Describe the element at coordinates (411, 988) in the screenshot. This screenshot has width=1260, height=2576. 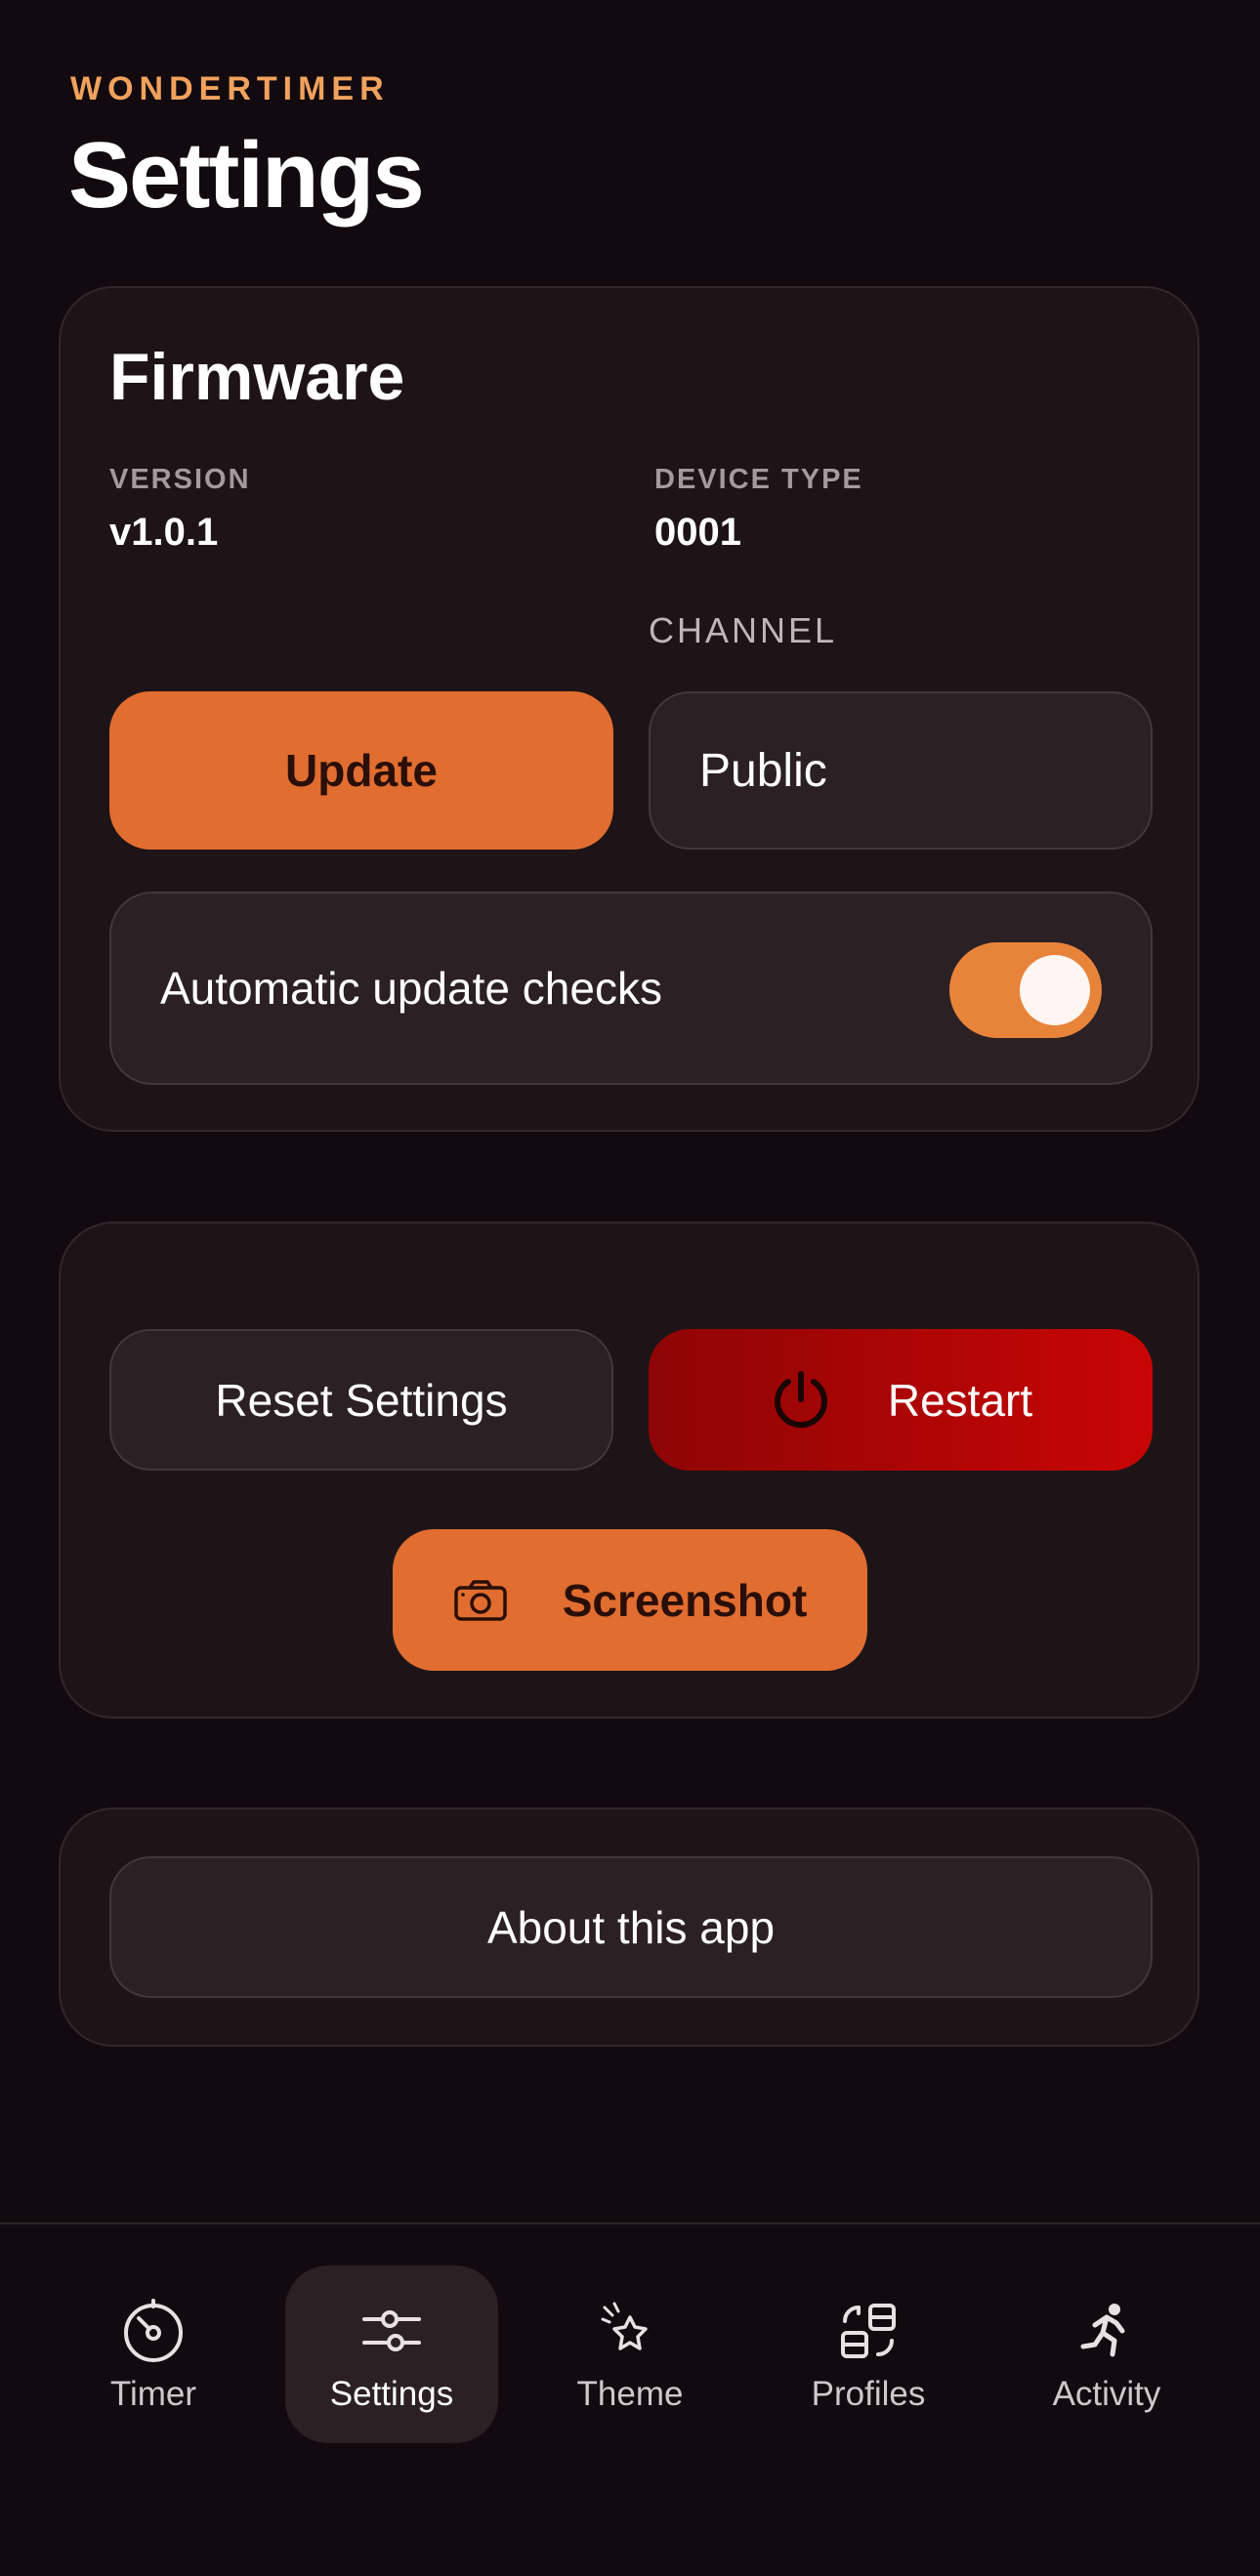
I see `auto-update-label: Automatic update checks` at that location.